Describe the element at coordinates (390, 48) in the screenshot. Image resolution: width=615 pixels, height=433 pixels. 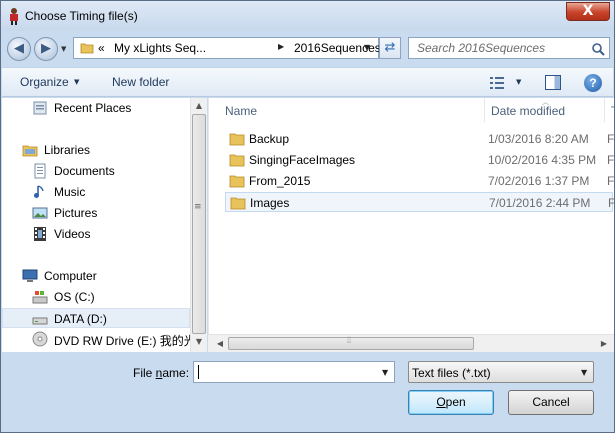
I see `refresh-button: ⇄` at that location.